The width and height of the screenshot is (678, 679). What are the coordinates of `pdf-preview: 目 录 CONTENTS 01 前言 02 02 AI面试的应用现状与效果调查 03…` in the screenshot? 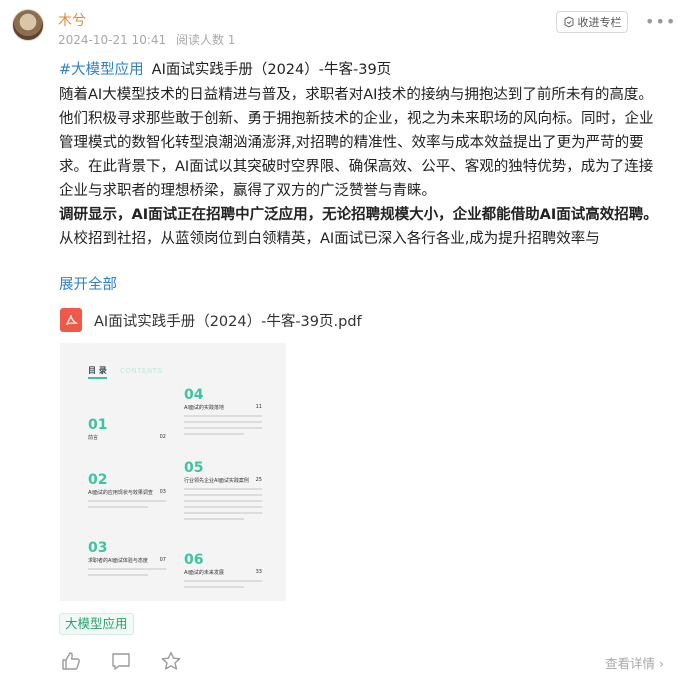 It's located at (173, 472).